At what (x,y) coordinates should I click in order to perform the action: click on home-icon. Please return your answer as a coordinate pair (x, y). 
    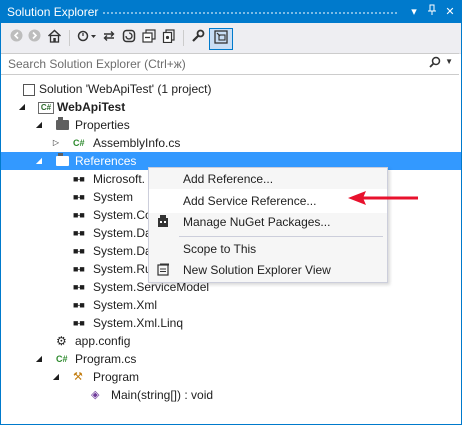
    Looking at the image, I should click on (54, 38).